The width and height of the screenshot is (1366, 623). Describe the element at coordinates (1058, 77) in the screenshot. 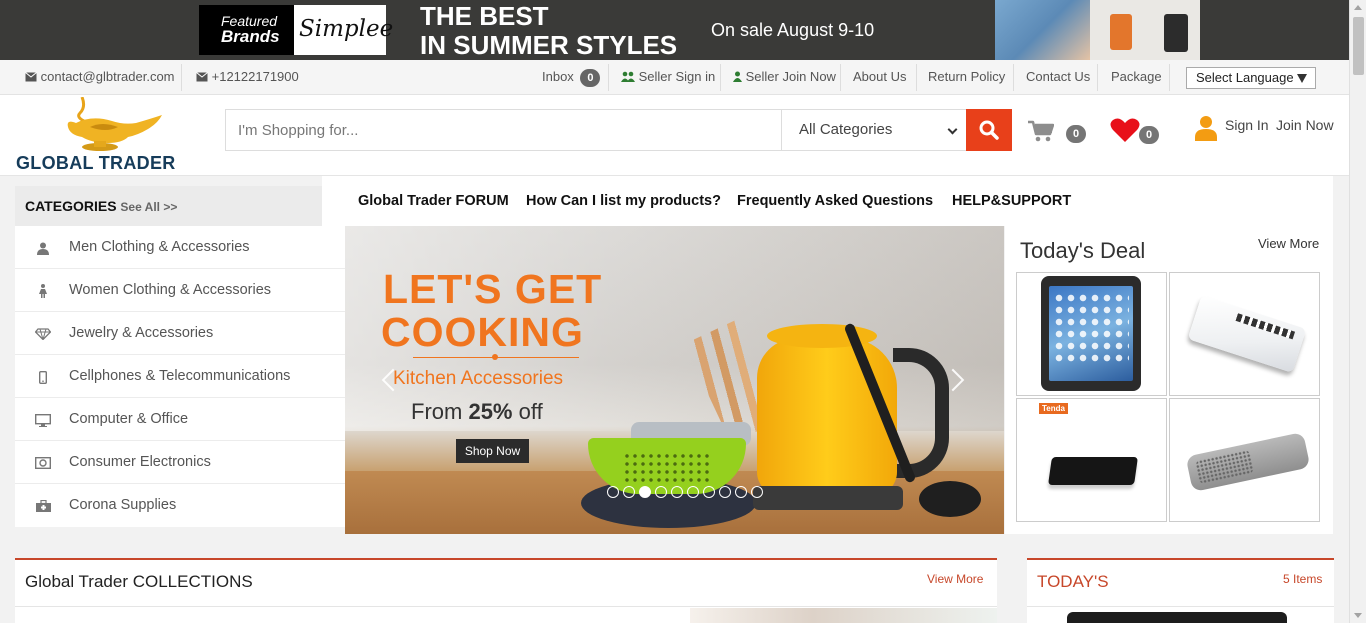

I see `contact-us-link: Contact Us` at that location.